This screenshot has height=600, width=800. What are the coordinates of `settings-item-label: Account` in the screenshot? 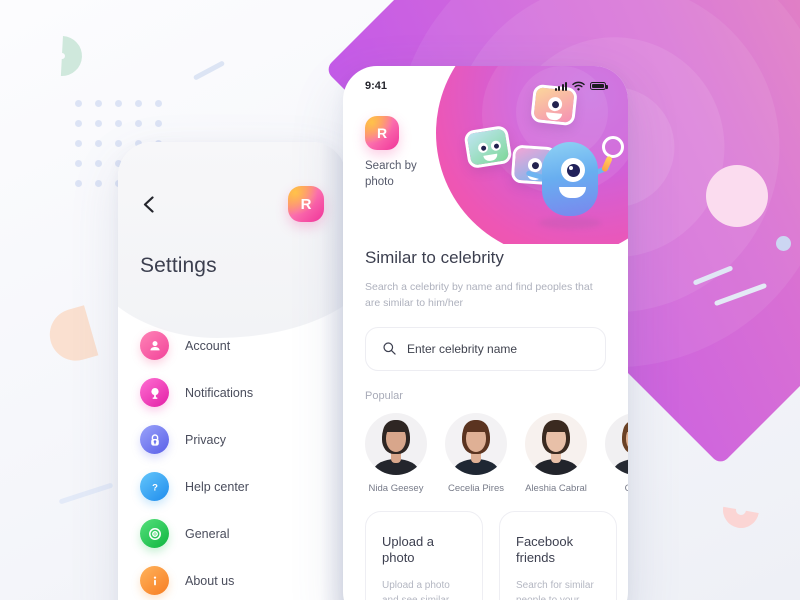 It's located at (208, 345).